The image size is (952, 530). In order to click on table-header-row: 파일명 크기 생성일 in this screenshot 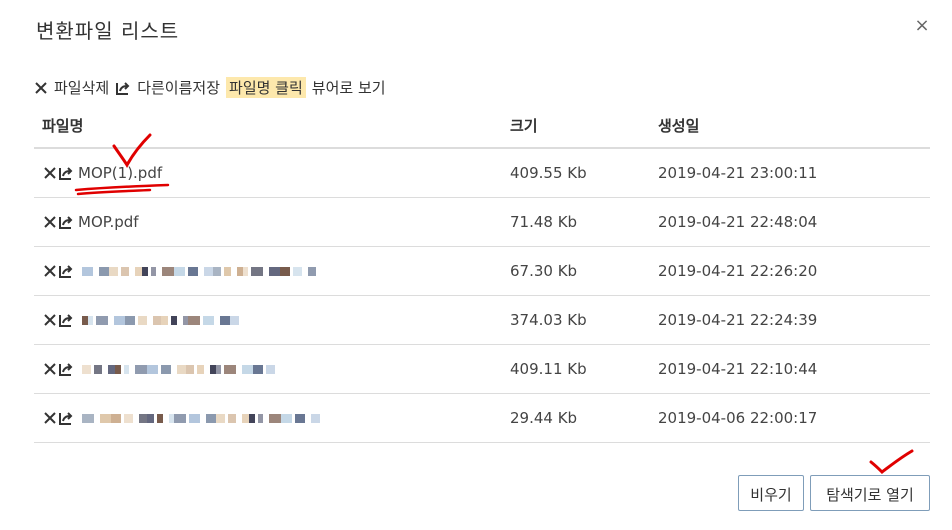, I will do `click(482, 126)`.